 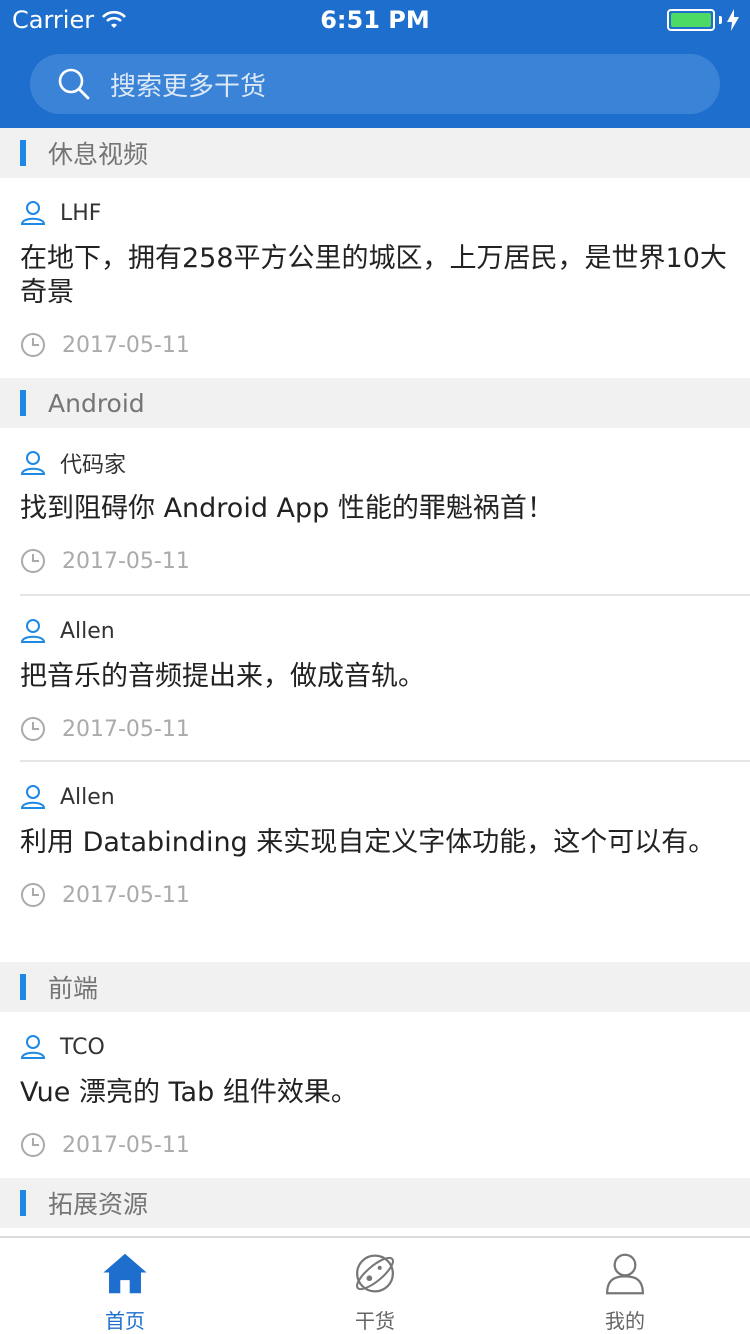 What do you see at coordinates (733, 20) in the screenshot?
I see `charging-bolt-icon` at bounding box center [733, 20].